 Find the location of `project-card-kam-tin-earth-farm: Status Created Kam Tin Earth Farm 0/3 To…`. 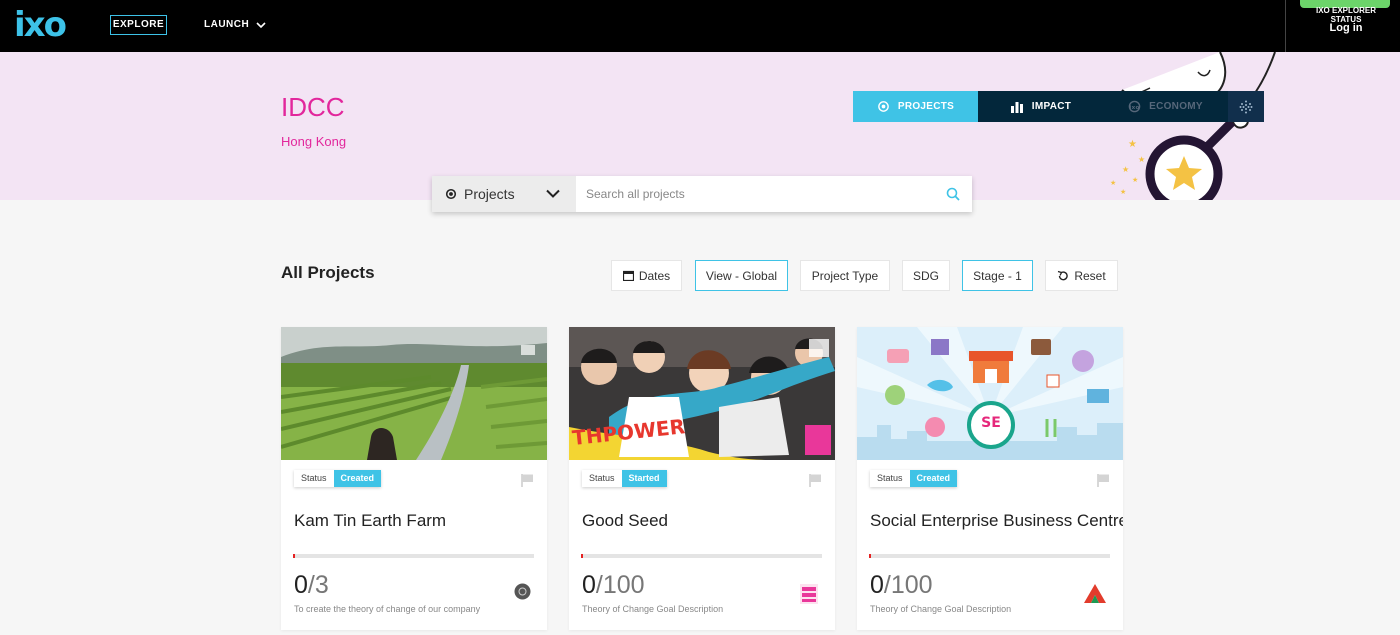

project-card-kam-tin-earth-farm: Status Created Kam Tin Earth Farm 0/3 To… is located at coordinates (414, 478).